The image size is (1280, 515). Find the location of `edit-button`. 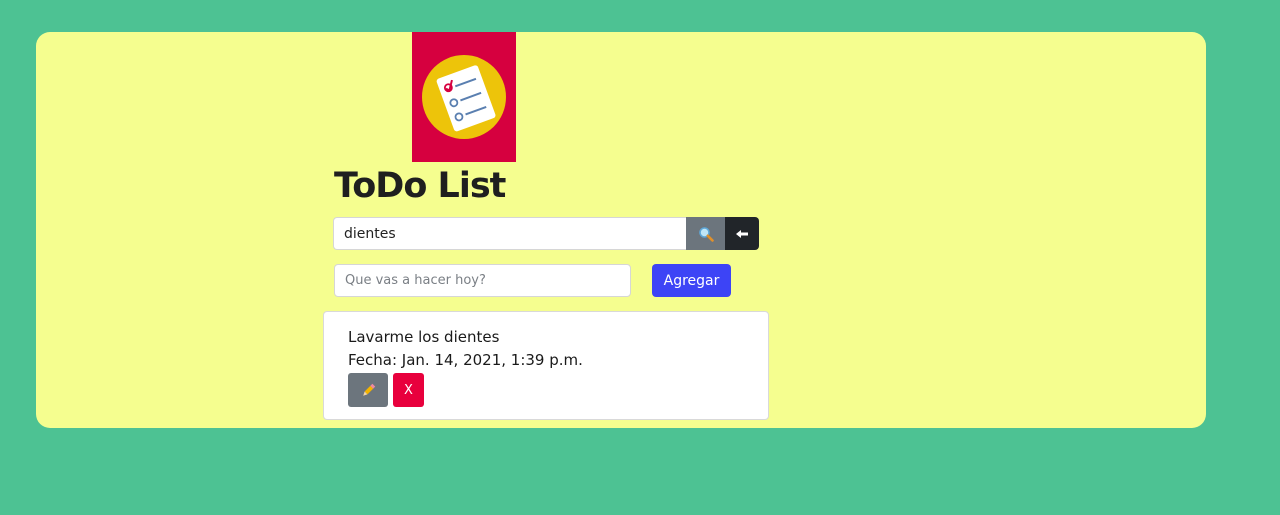

edit-button is located at coordinates (368, 390).